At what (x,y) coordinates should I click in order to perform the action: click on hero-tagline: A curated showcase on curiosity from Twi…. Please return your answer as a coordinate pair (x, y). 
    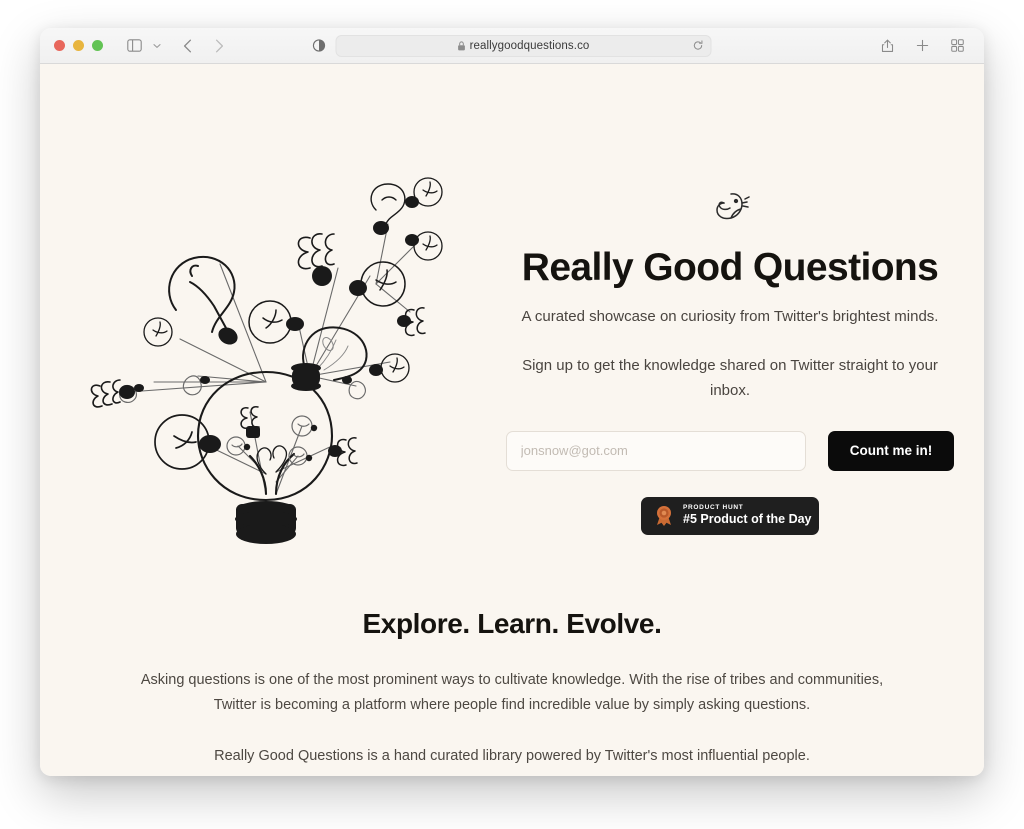
    Looking at the image, I should click on (730, 316).